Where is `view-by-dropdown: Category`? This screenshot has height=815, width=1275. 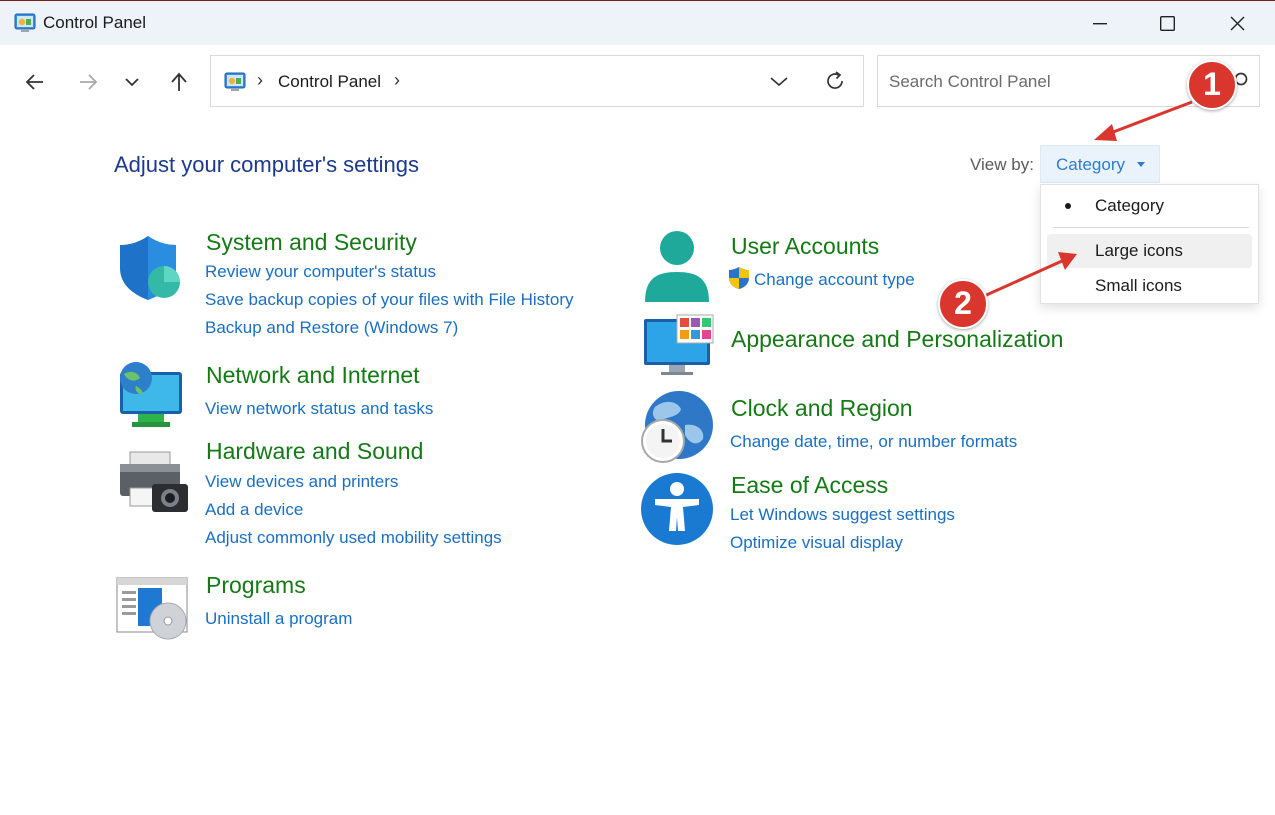 view-by-dropdown: Category is located at coordinates (1100, 164).